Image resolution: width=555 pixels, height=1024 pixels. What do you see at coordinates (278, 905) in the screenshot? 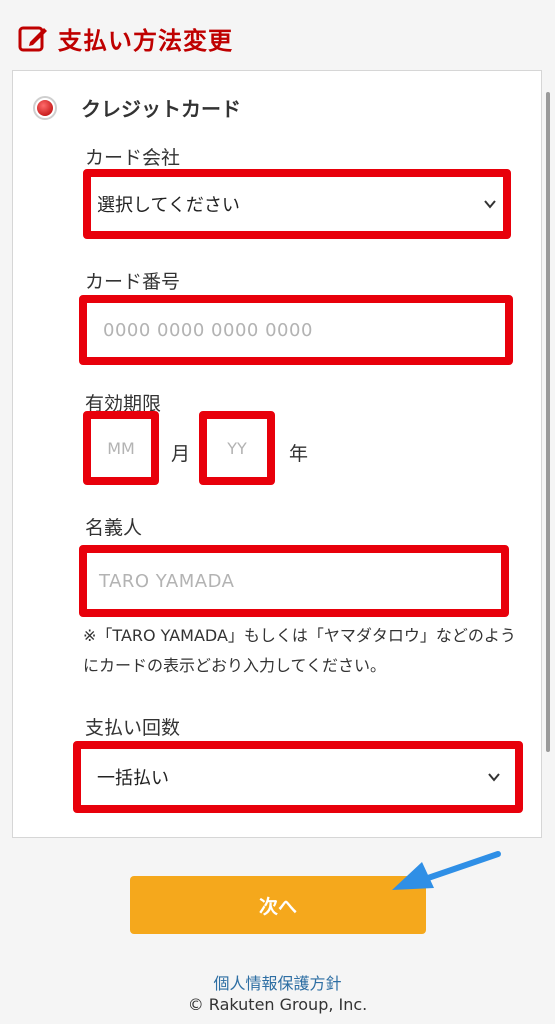
I see `next-button: 次へ` at bounding box center [278, 905].